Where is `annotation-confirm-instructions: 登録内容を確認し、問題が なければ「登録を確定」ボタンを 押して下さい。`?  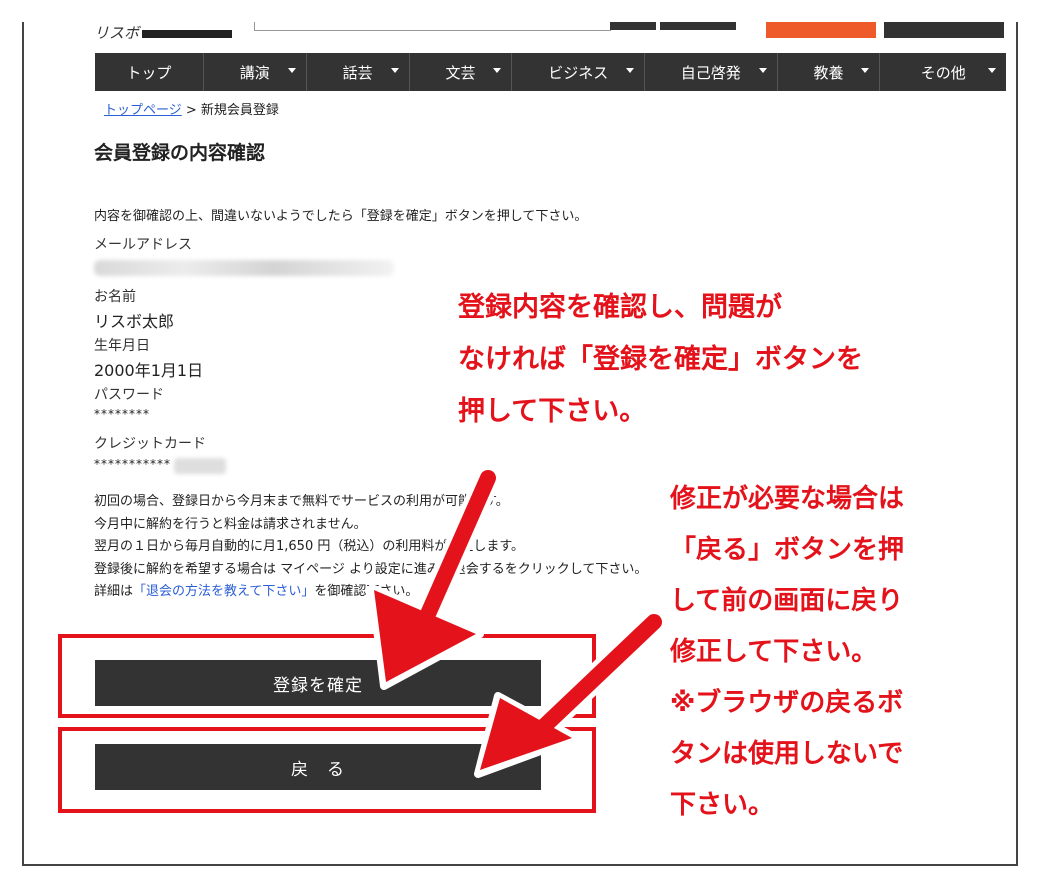 annotation-confirm-instructions: 登録内容を確認し、問題が なければ「登録を確定」ボタンを 押して下さい。 is located at coordinates (660, 360).